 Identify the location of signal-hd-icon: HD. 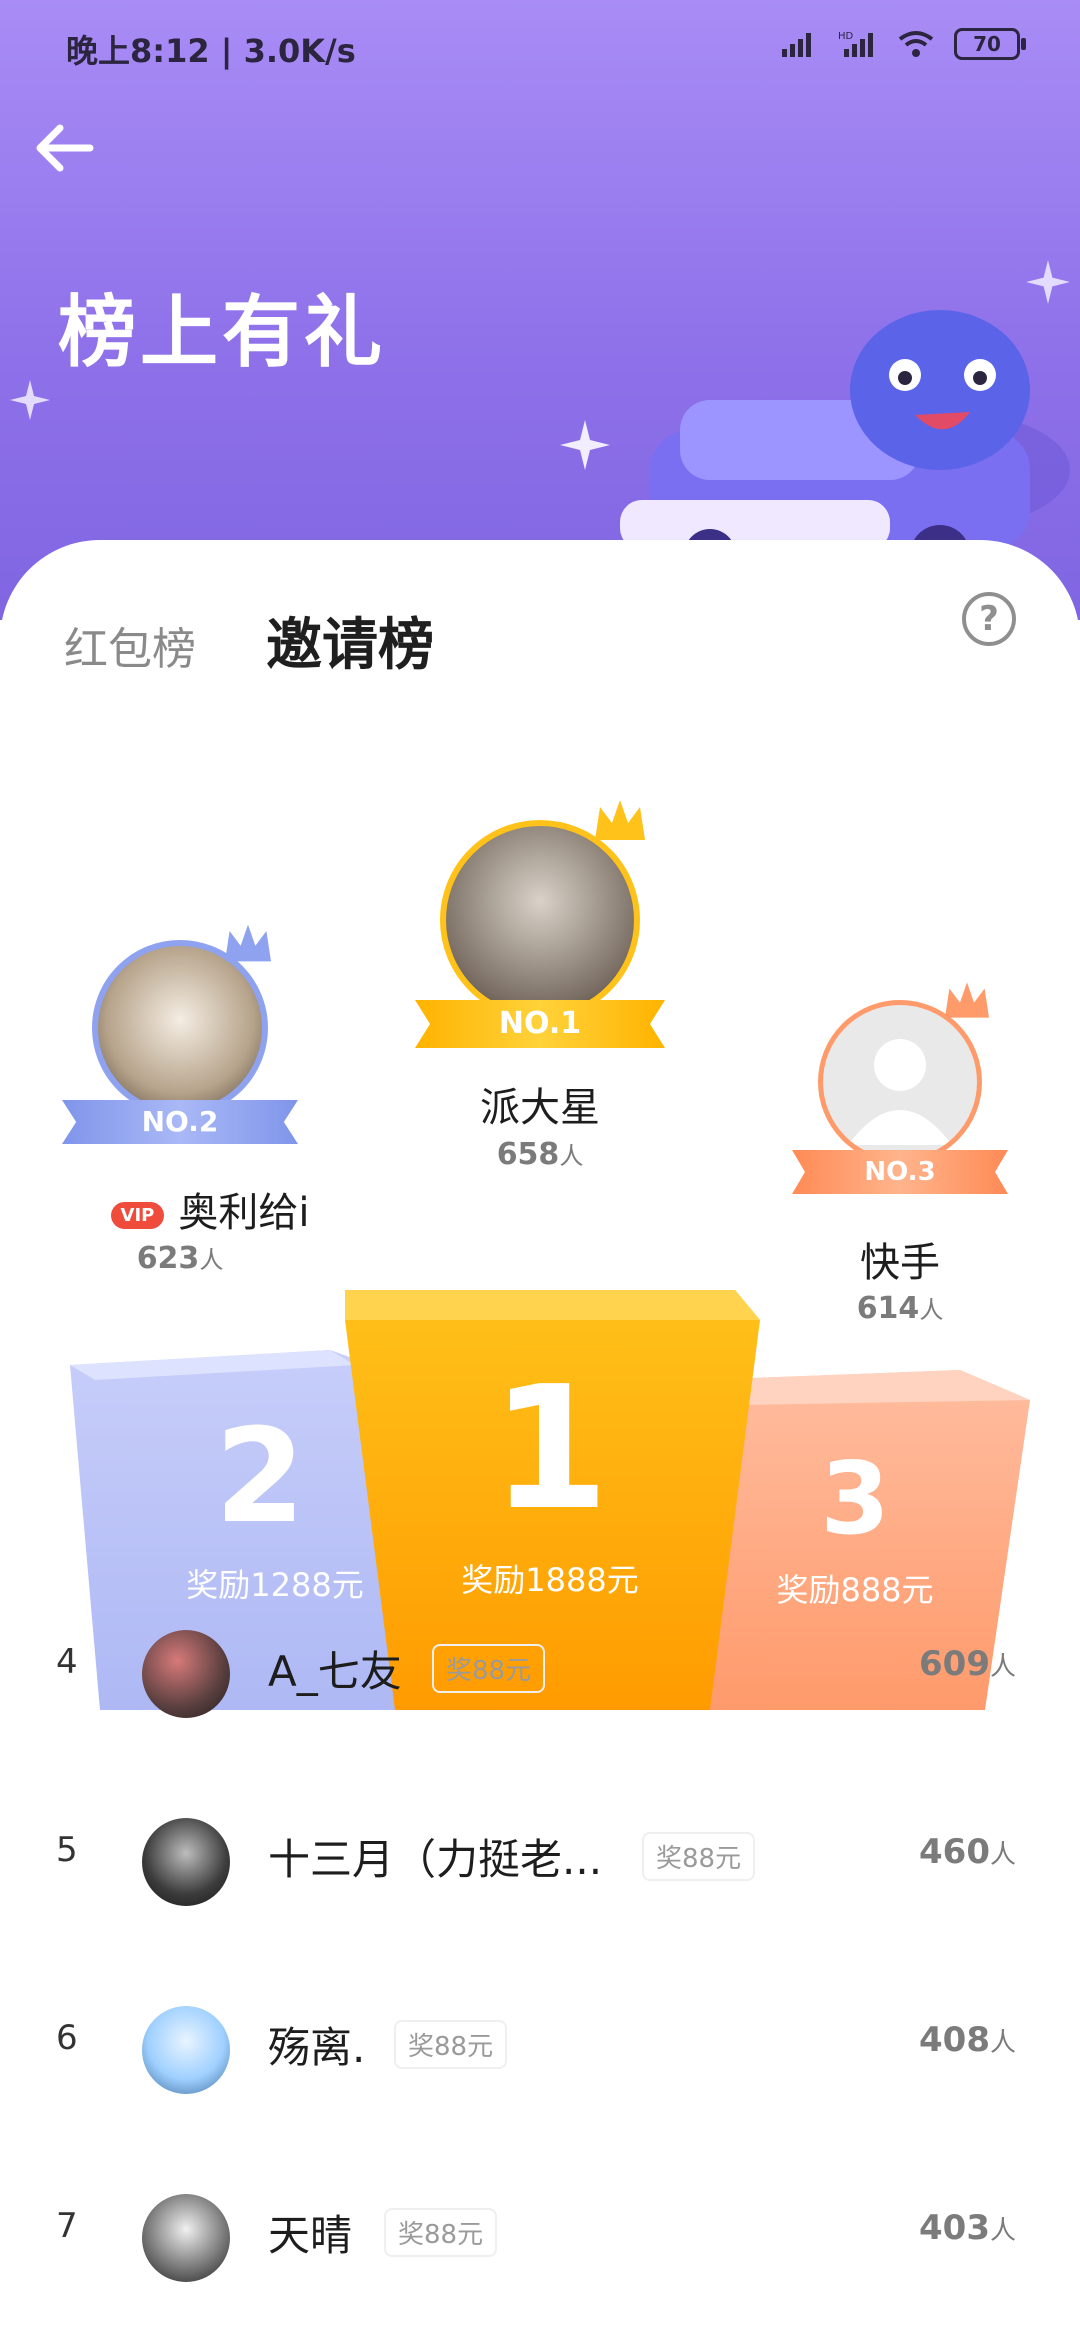
(855, 44).